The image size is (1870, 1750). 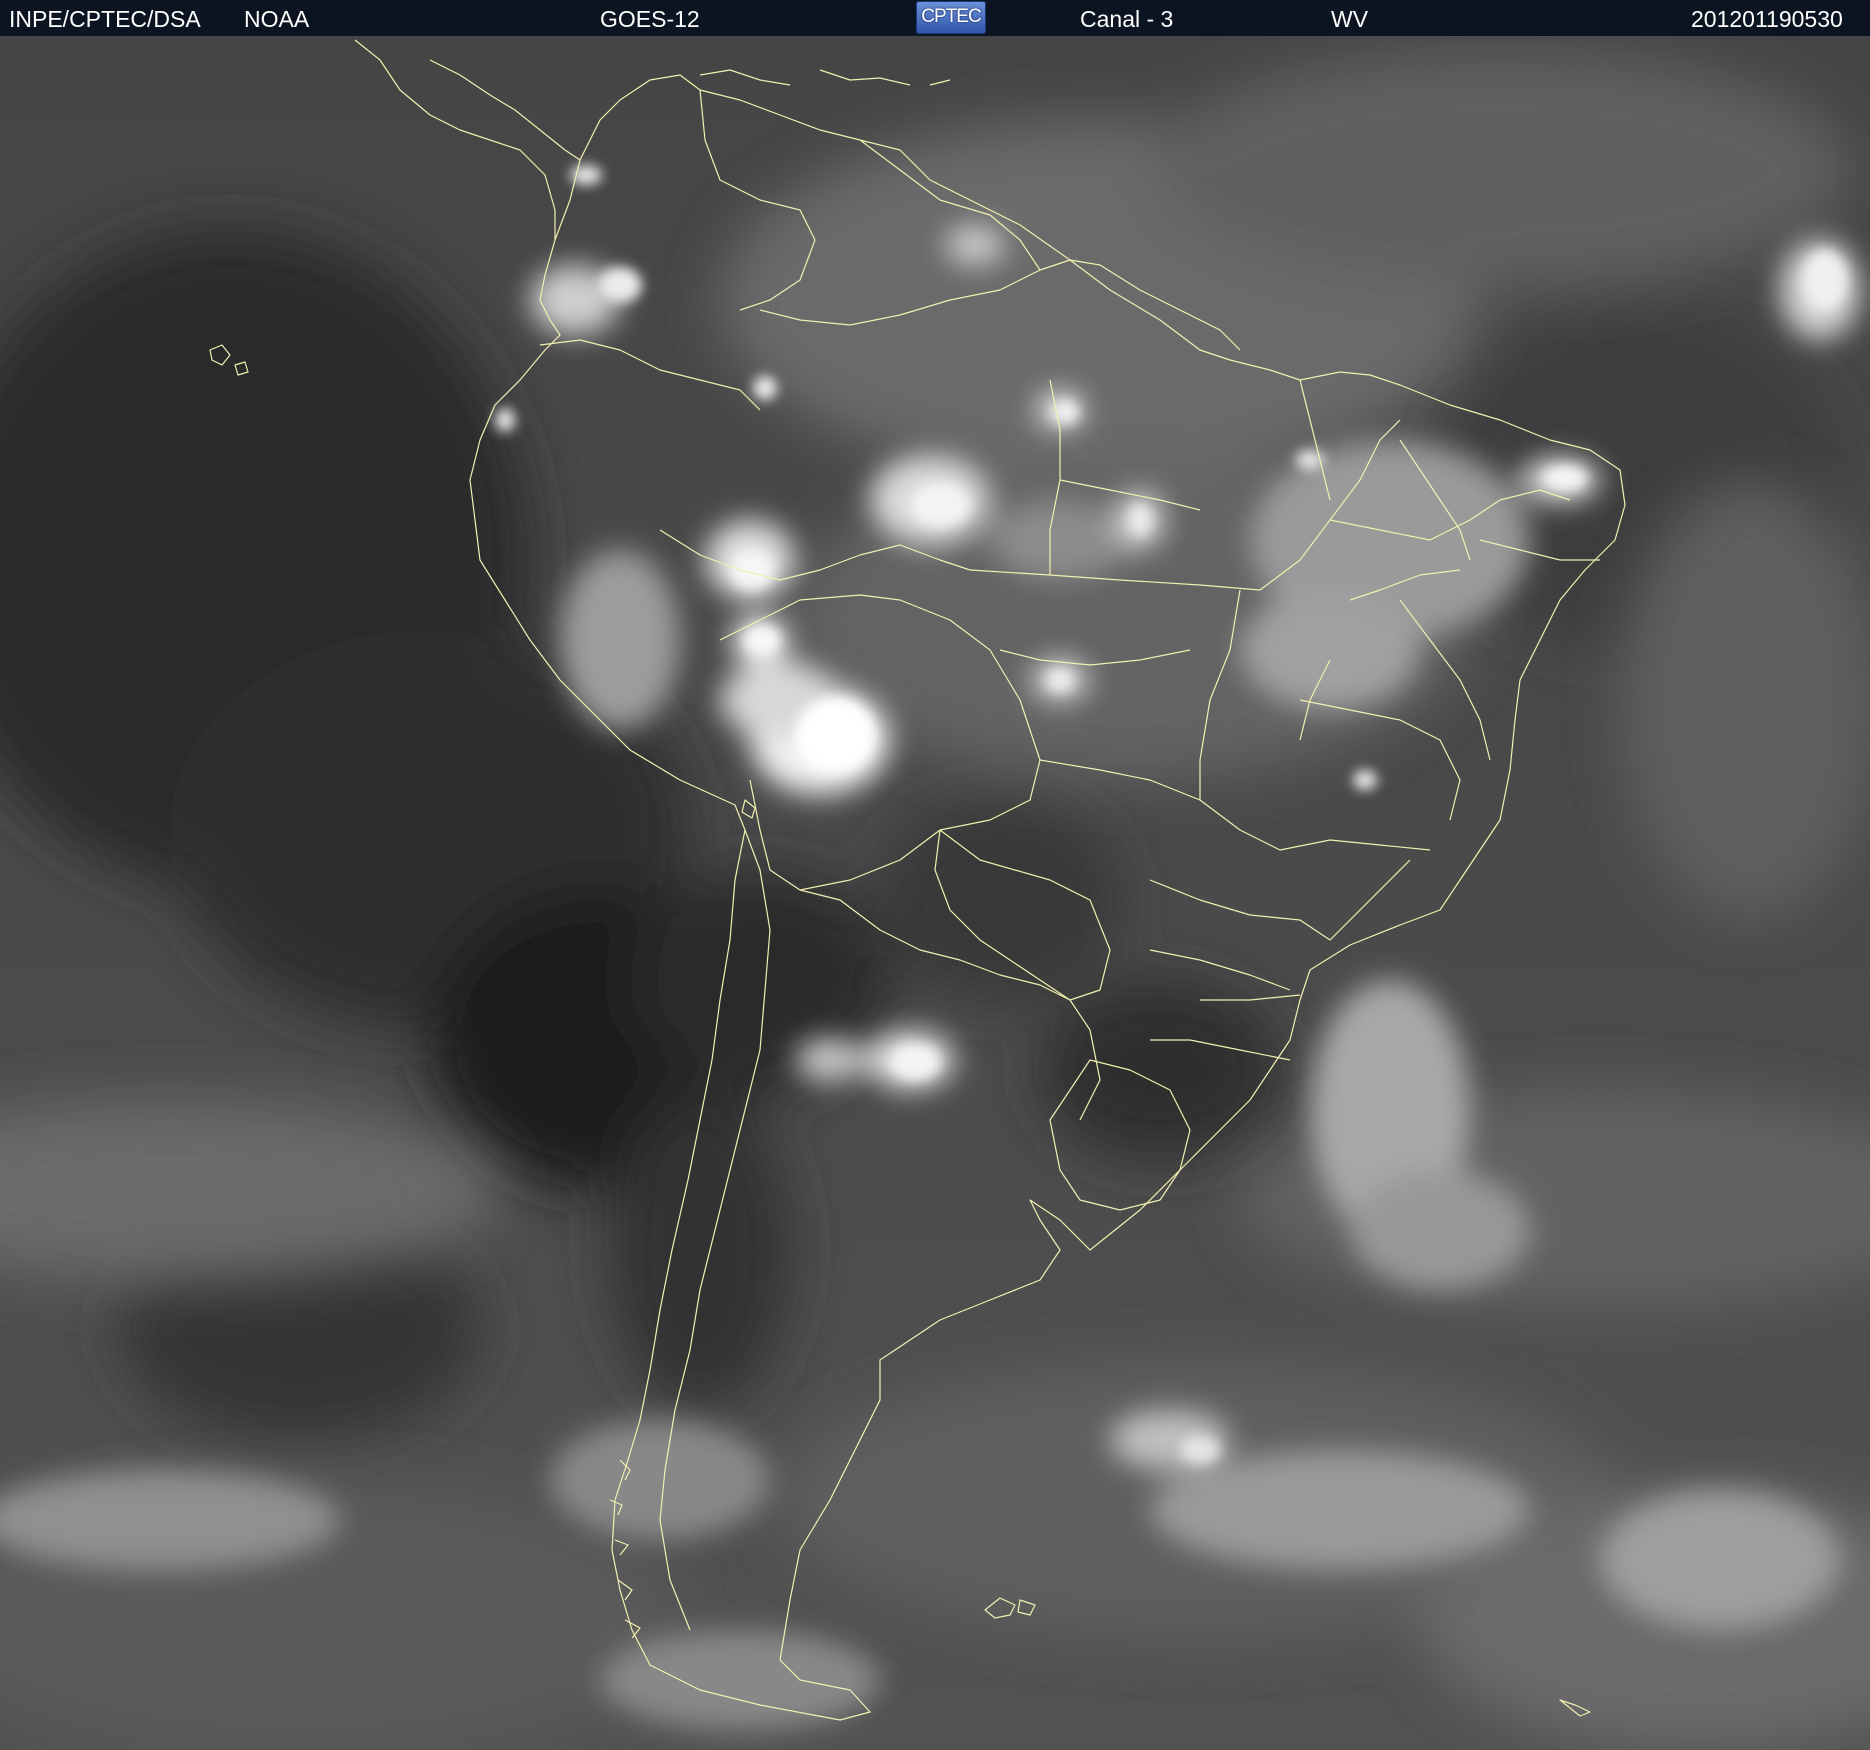 I want to click on agency-label: INPE/CPTEC/DSA, so click(x=105, y=19).